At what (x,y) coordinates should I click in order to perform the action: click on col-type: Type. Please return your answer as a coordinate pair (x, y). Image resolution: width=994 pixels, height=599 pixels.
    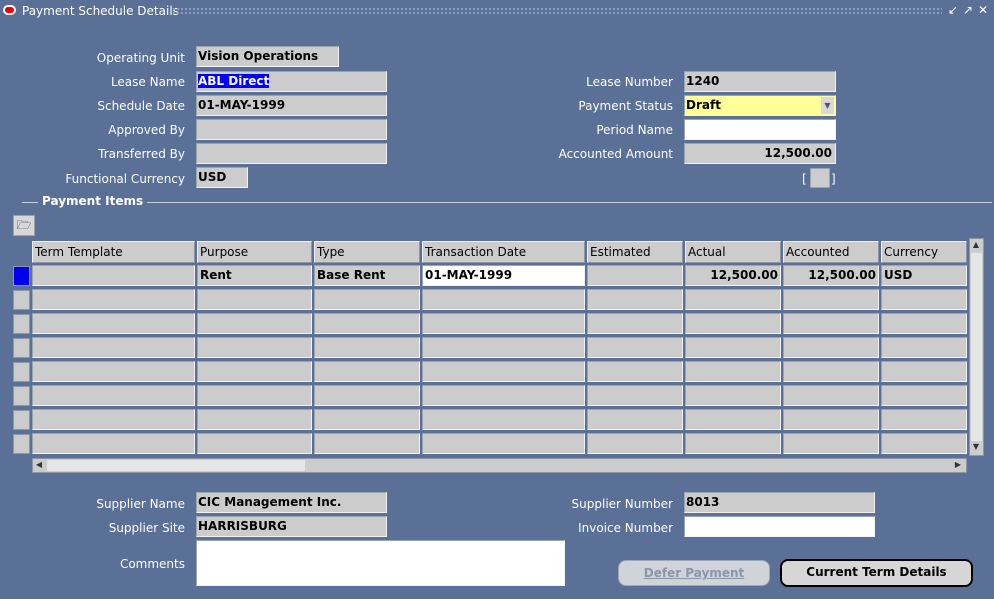
    Looking at the image, I should click on (367, 252).